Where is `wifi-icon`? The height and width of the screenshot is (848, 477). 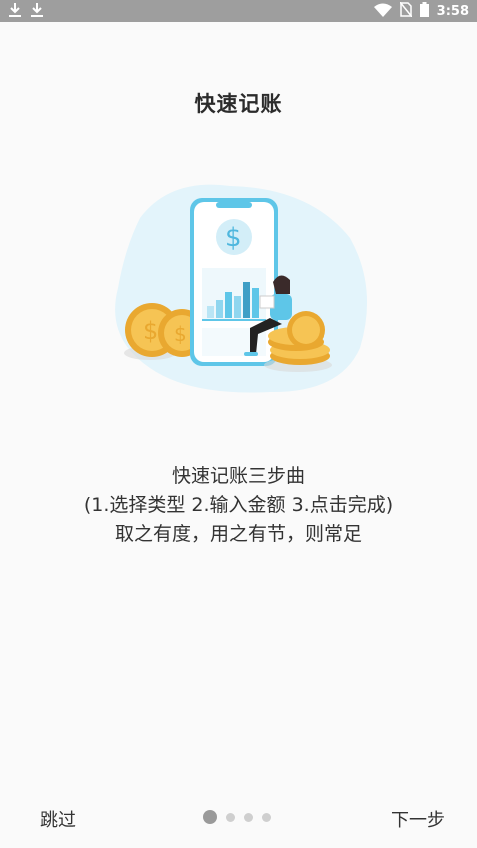 wifi-icon is located at coordinates (382, 11).